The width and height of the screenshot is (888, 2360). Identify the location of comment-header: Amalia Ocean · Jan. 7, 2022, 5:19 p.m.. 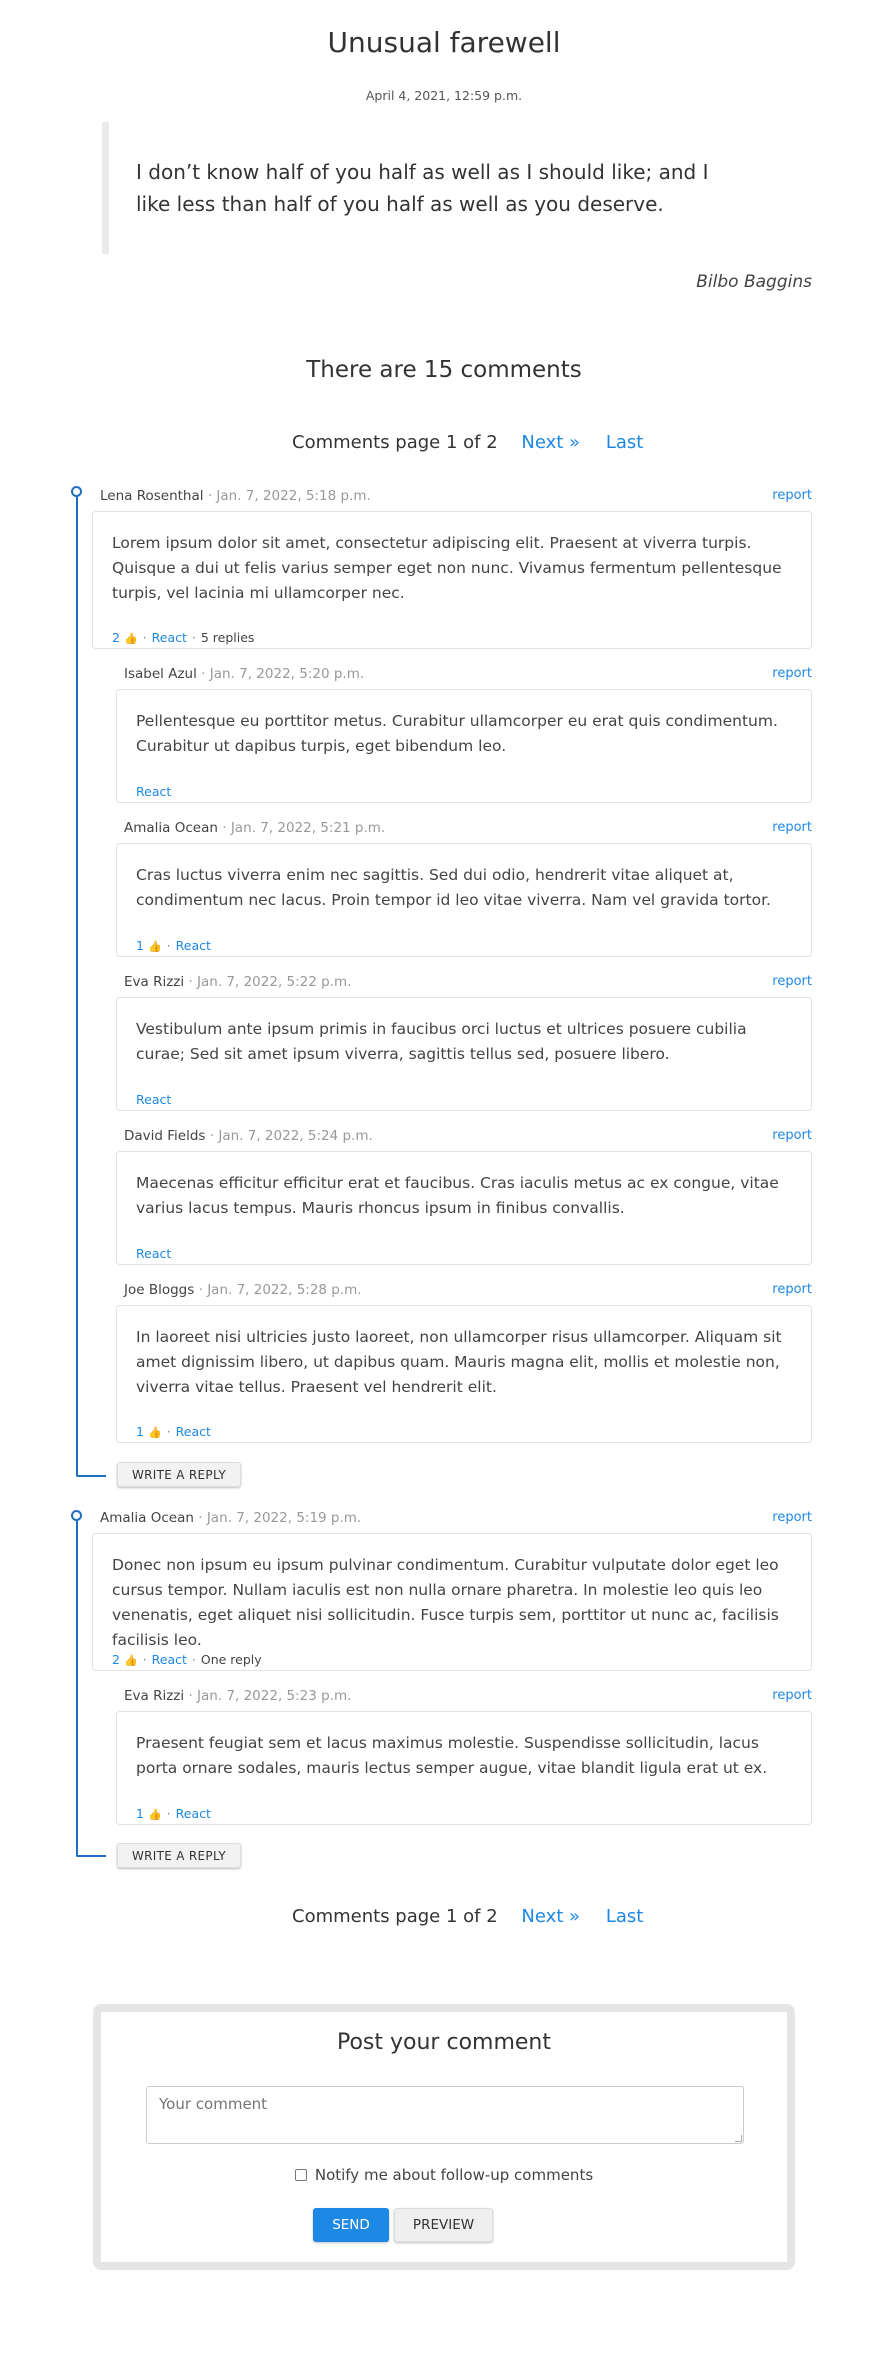
(231, 1518).